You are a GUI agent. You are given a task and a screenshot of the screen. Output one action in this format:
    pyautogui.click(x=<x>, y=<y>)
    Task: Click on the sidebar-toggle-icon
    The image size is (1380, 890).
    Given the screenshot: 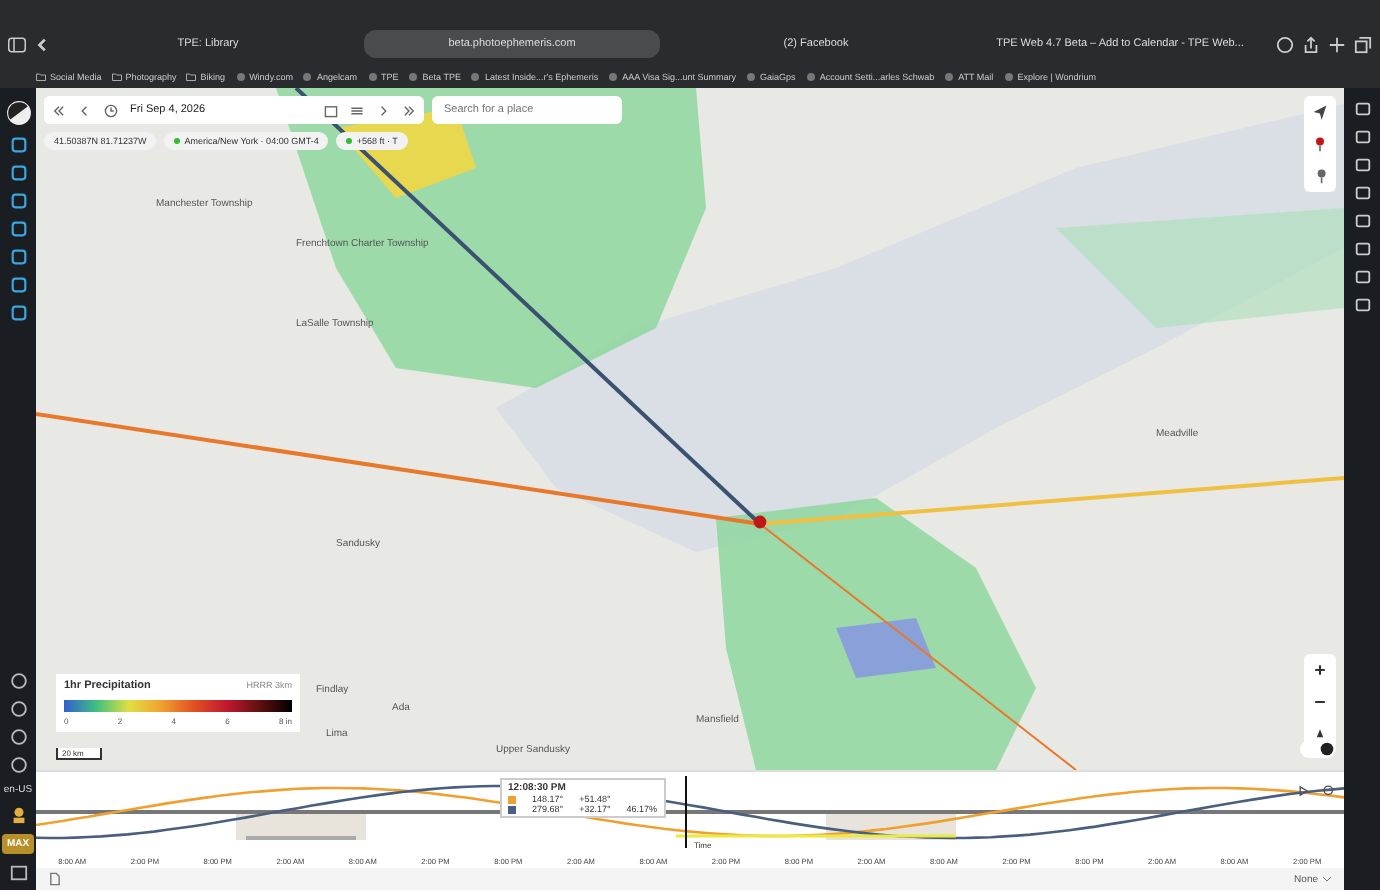 What is the action you would take?
    pyautogui.click(x=17, y=44)
    